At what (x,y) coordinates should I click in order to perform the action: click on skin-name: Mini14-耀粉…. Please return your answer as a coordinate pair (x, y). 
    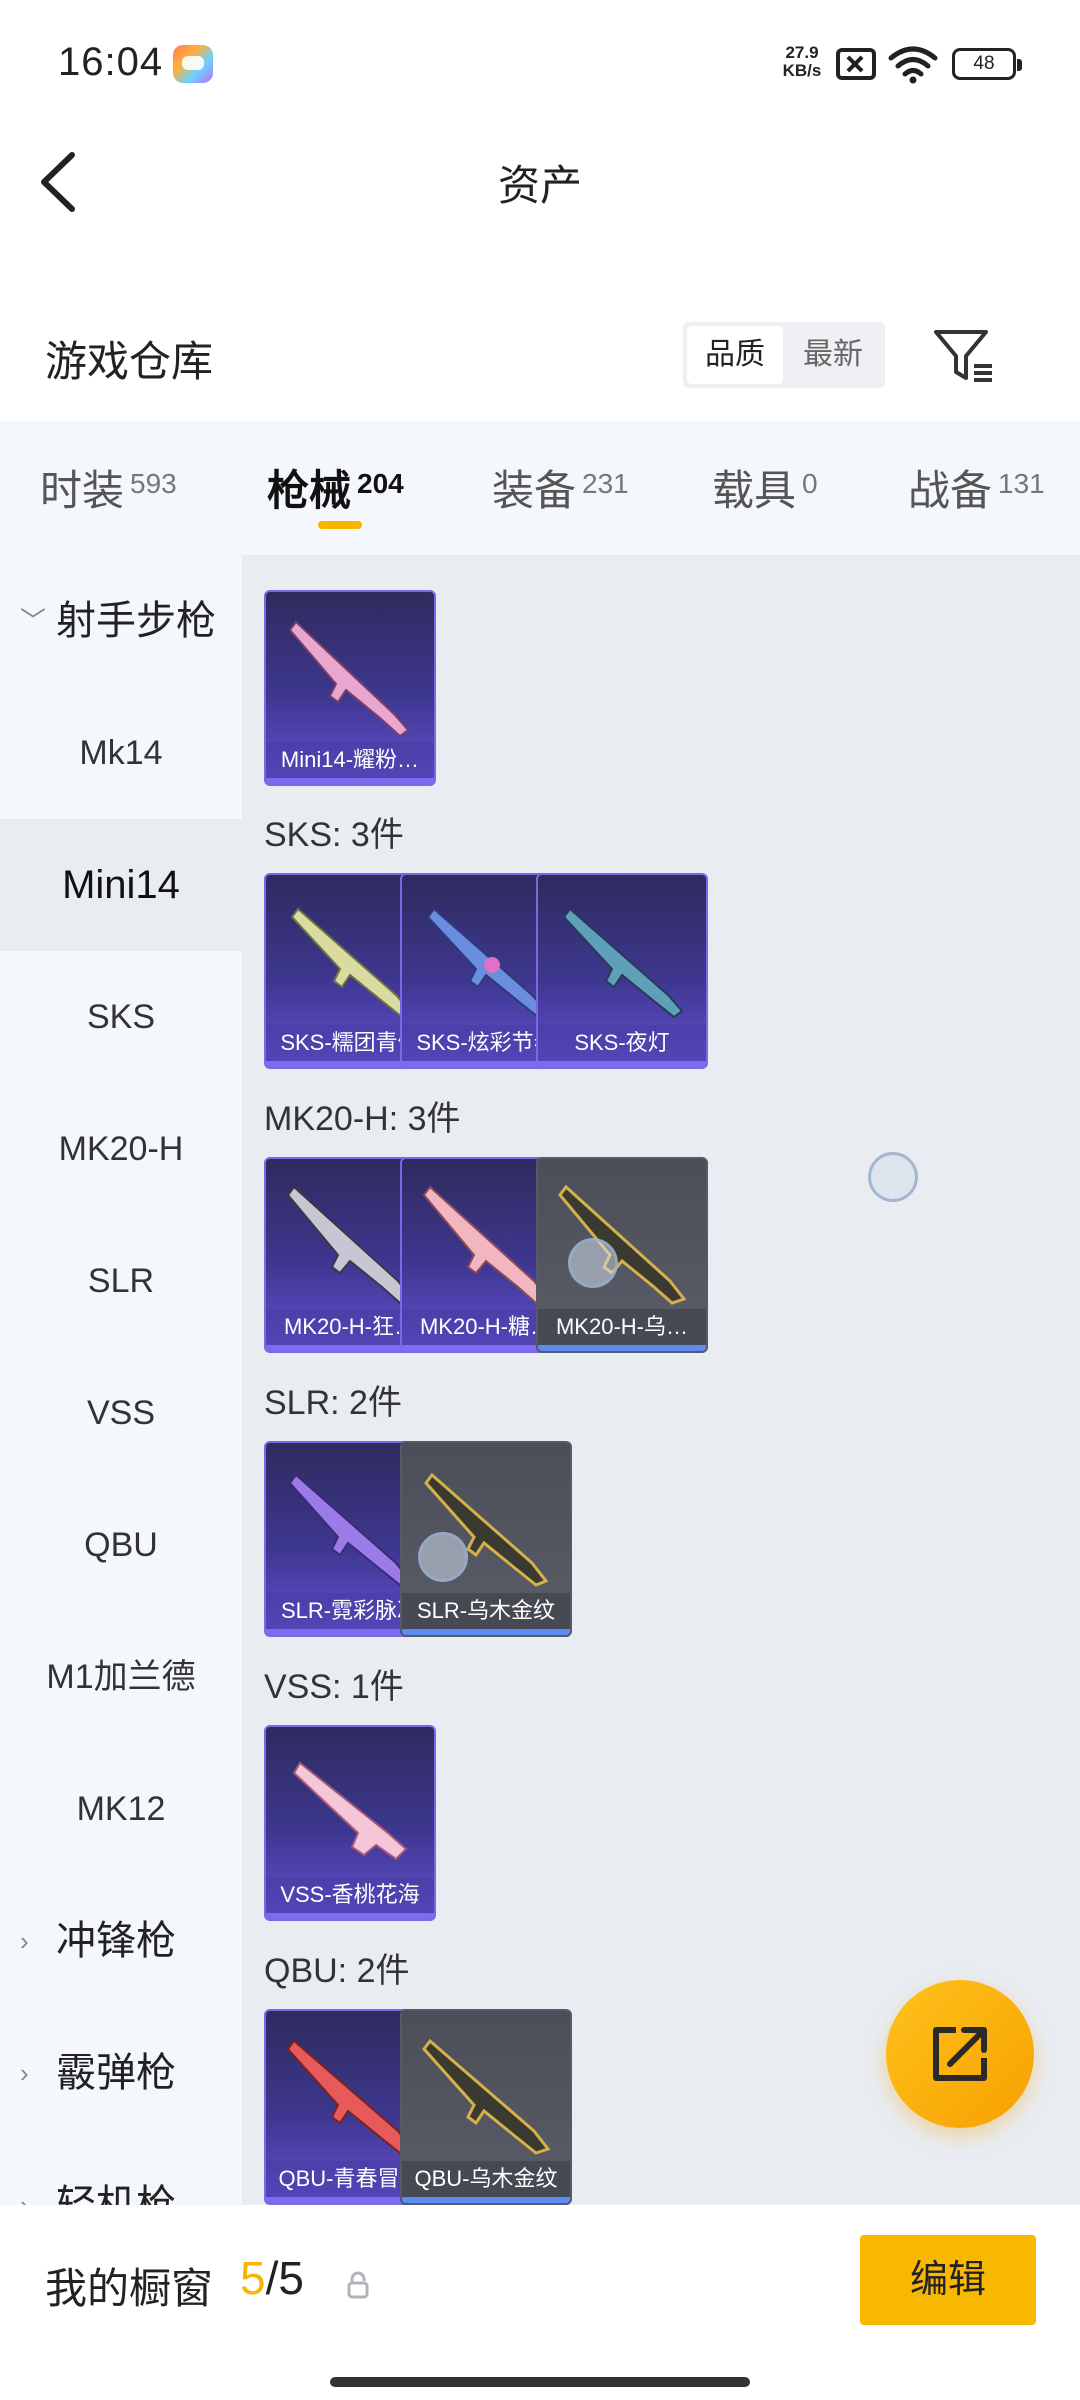
    Looking at the image, I should click on (350, 760).